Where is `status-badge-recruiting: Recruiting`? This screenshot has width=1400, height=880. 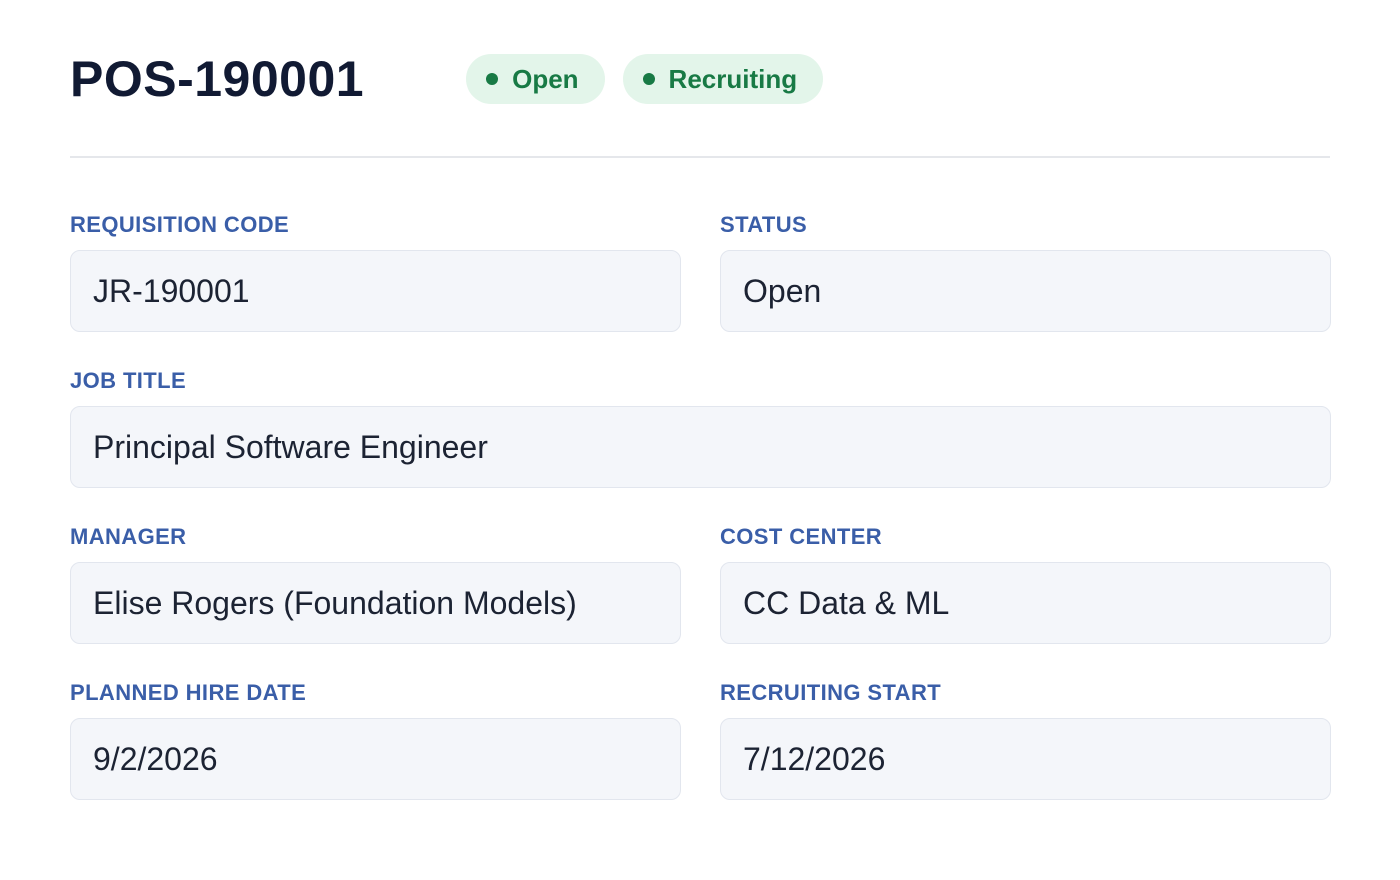 status-badge-recruiting: Recruiting is located at coordinates (723, 79).